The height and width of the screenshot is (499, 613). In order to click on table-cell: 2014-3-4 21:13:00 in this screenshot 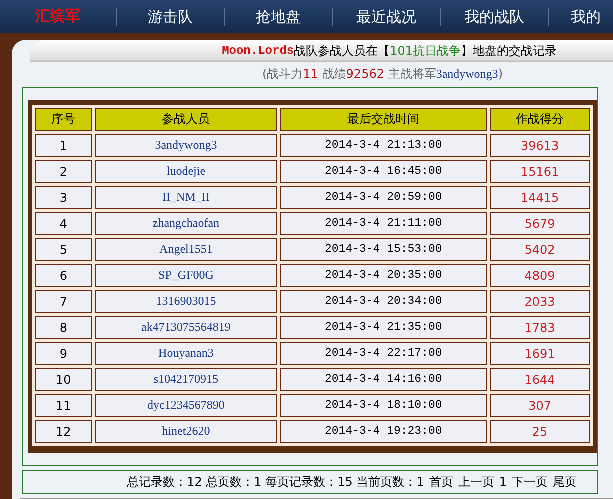, I will do `click(384, 145)`.